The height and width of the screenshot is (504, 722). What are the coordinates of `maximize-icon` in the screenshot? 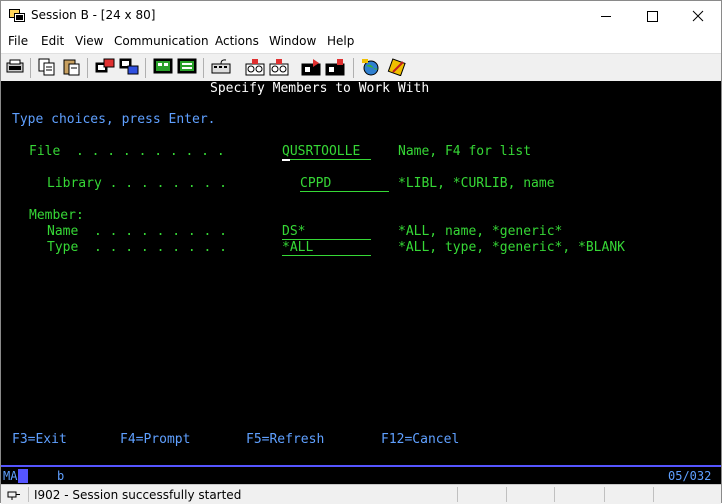 It's located at (652, 16).